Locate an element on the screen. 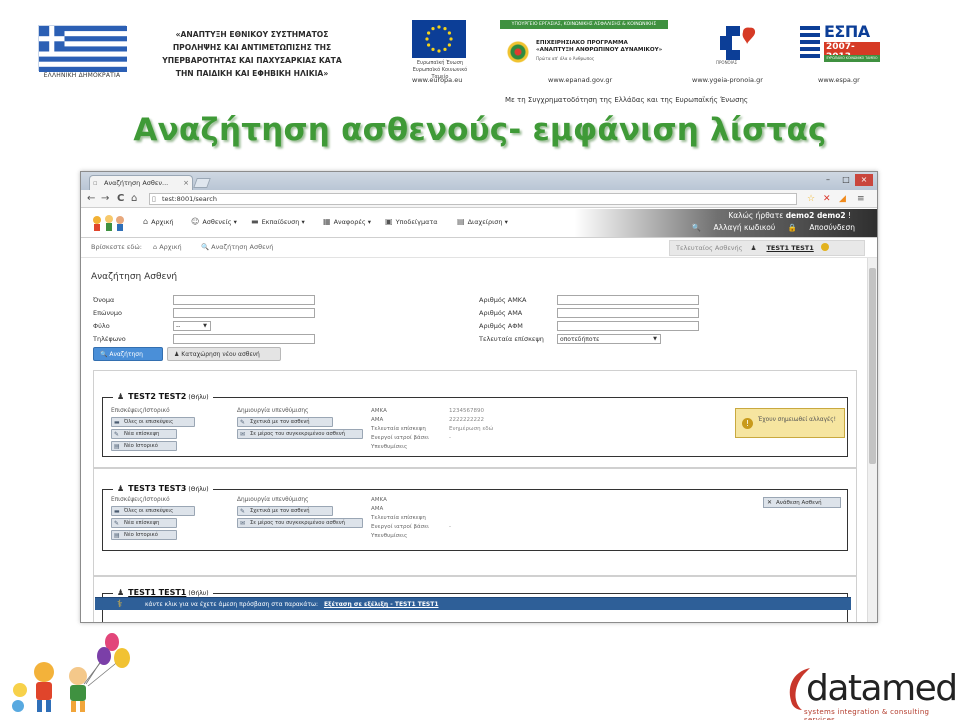 The height and width of the screenshot is (720, 960). page-scrollbar is located at coordinates (872, 440).